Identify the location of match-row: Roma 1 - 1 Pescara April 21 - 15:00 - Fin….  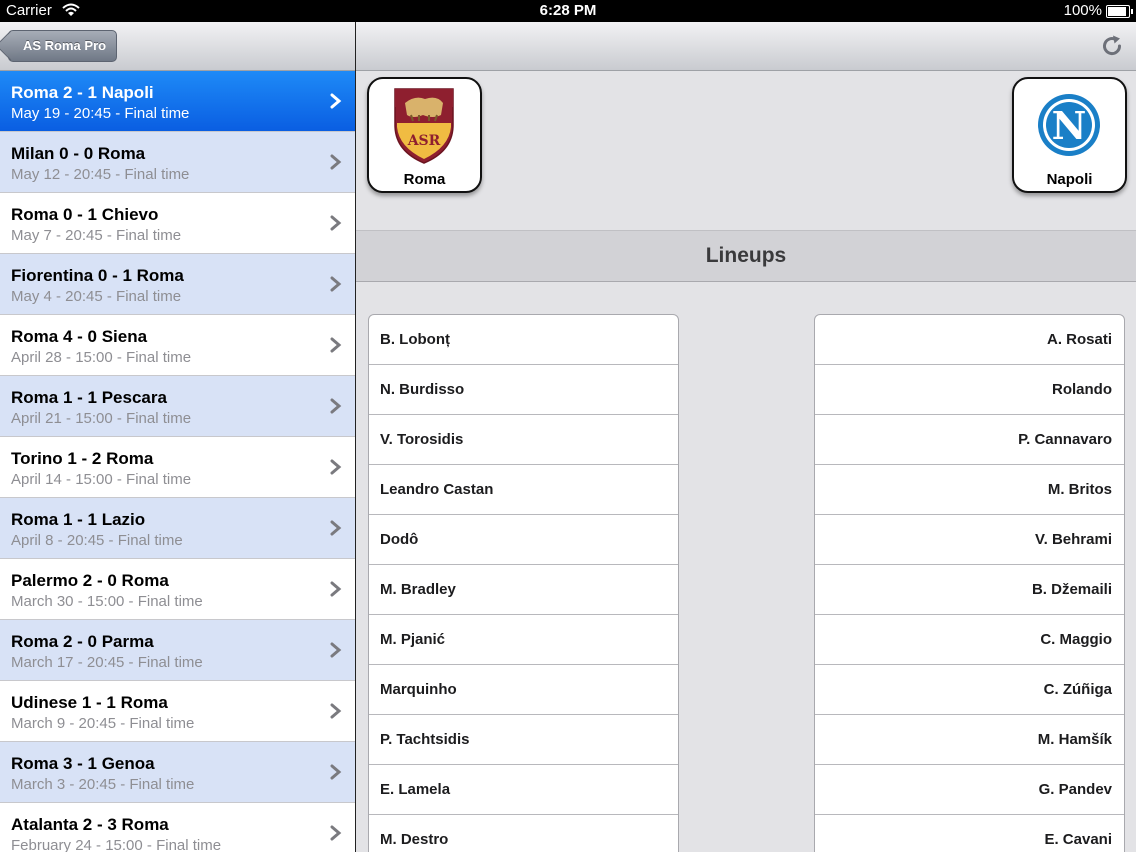
(177, 406).